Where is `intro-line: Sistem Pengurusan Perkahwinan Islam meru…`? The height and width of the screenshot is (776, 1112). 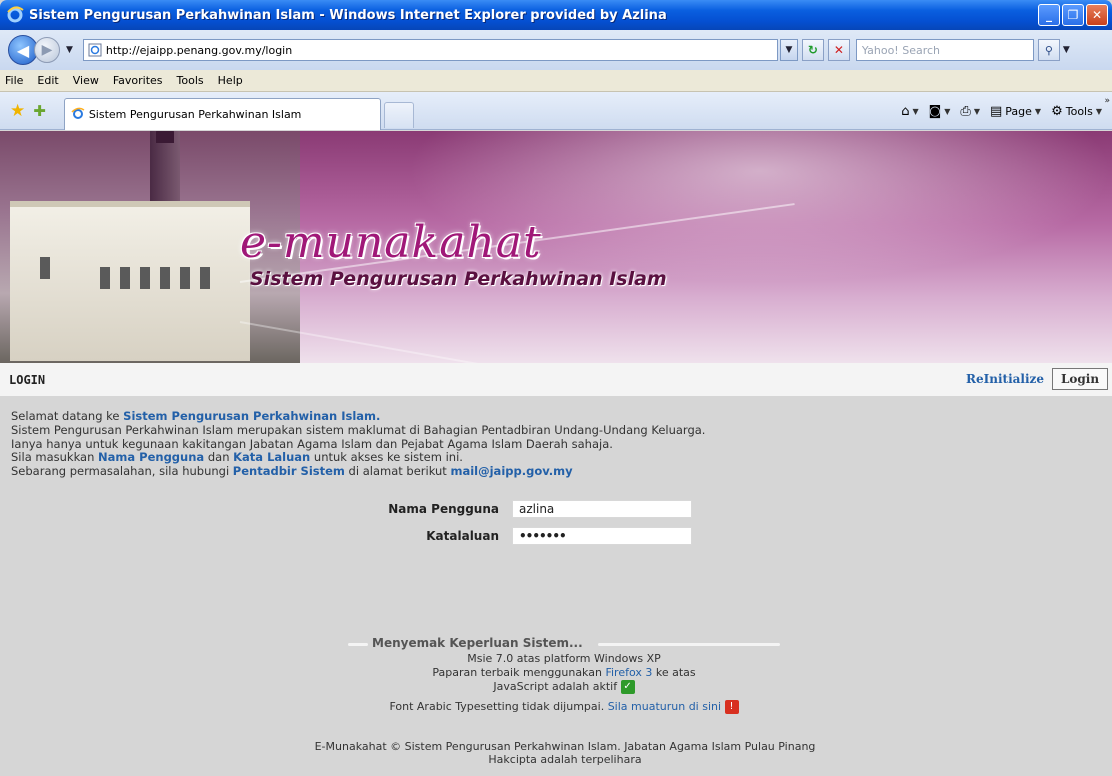
intro-line: Sistem Pengurusan Perkahwinan Islam meru… is located at coordinates (358, 429).